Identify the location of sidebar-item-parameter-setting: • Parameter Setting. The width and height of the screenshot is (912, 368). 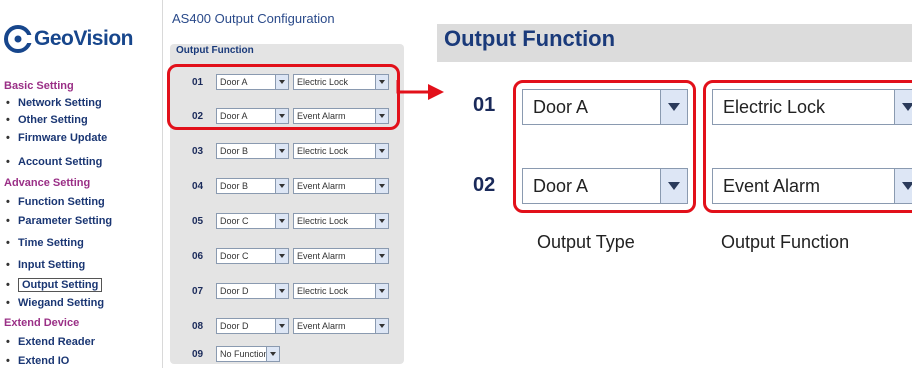
(59, 221).